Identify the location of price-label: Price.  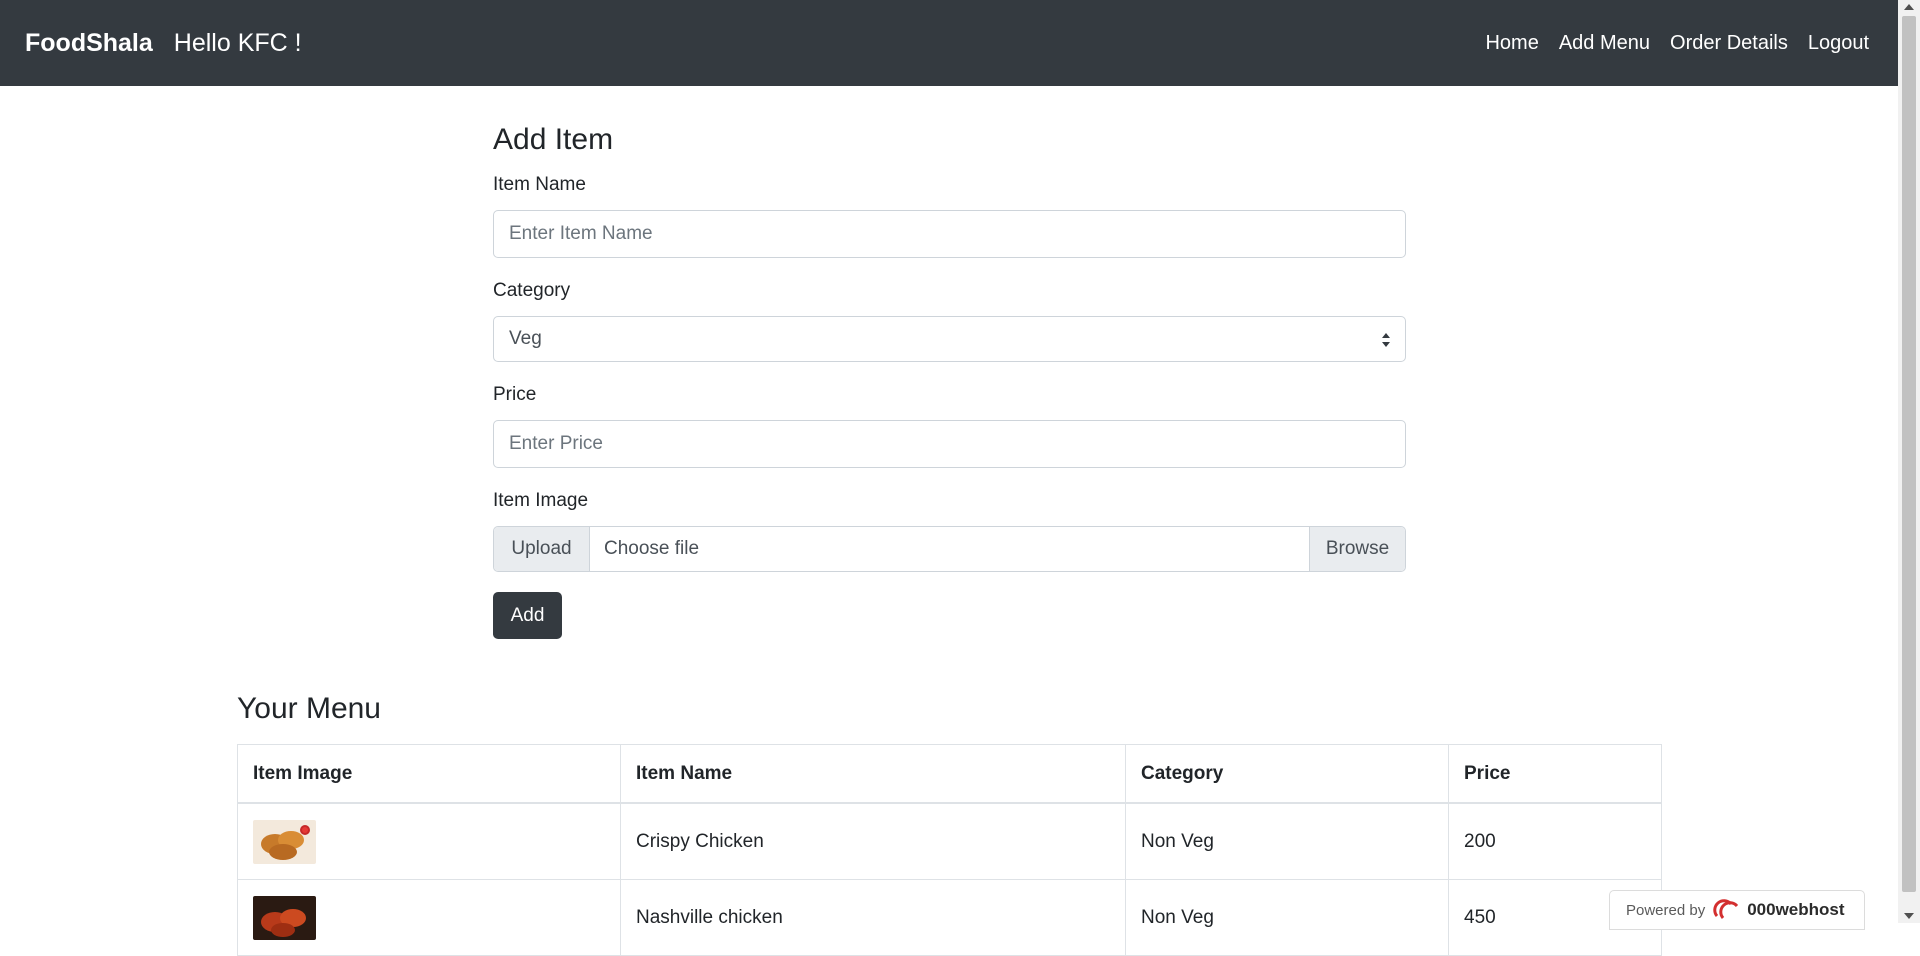
(515, 394).